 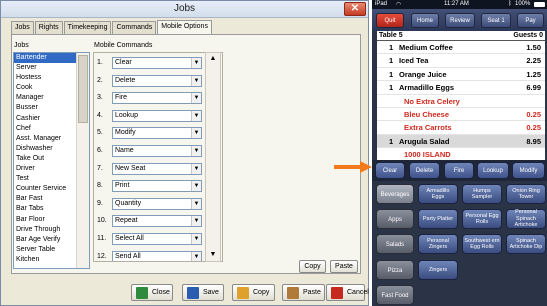 What do you see at coordinates (213, 157) in the screenshot?
I see `commands-scrollbar: ▲ ▼` at bounding box center [213, 157].